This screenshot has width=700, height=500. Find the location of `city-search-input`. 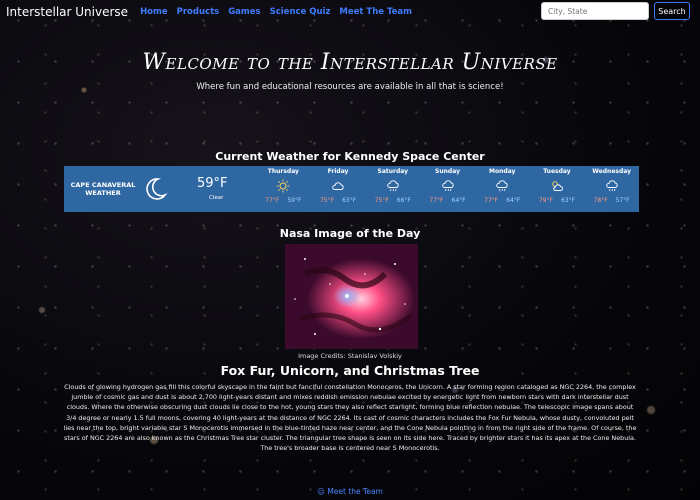

city-search-input is located at coordinates (595, 11).